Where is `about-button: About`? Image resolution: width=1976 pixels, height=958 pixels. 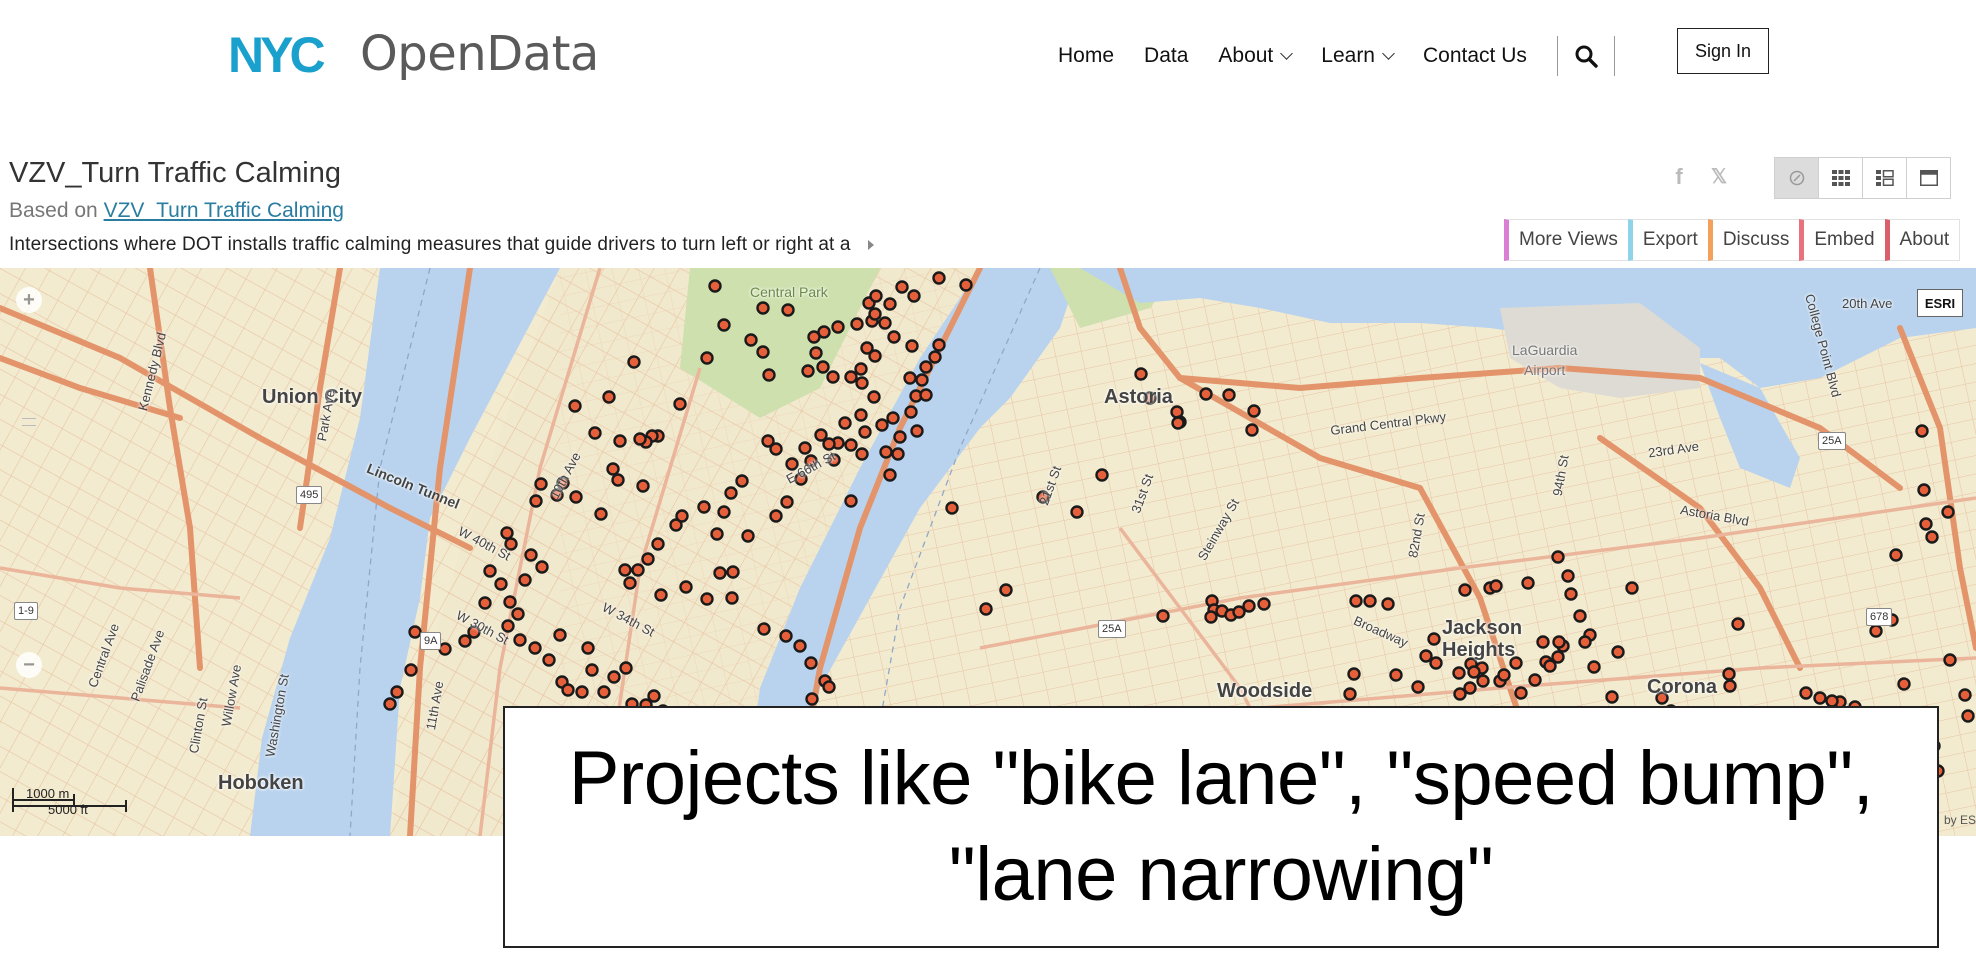 about-button: About is located at coordinates (1922, 240).